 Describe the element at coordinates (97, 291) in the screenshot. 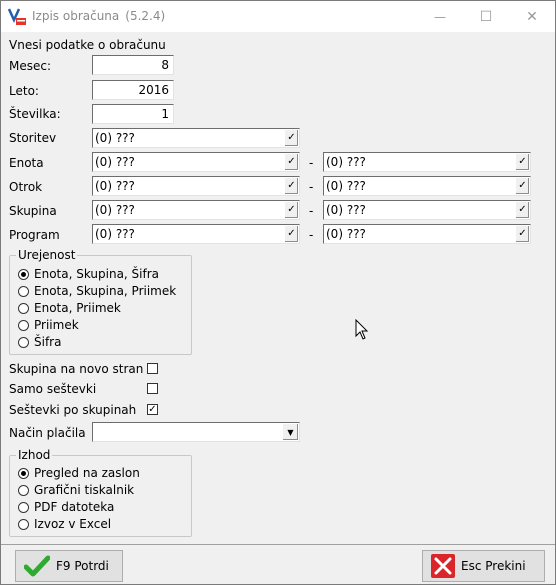

I see `sorting-option: Enota, Skupina, Priimek` at that location.